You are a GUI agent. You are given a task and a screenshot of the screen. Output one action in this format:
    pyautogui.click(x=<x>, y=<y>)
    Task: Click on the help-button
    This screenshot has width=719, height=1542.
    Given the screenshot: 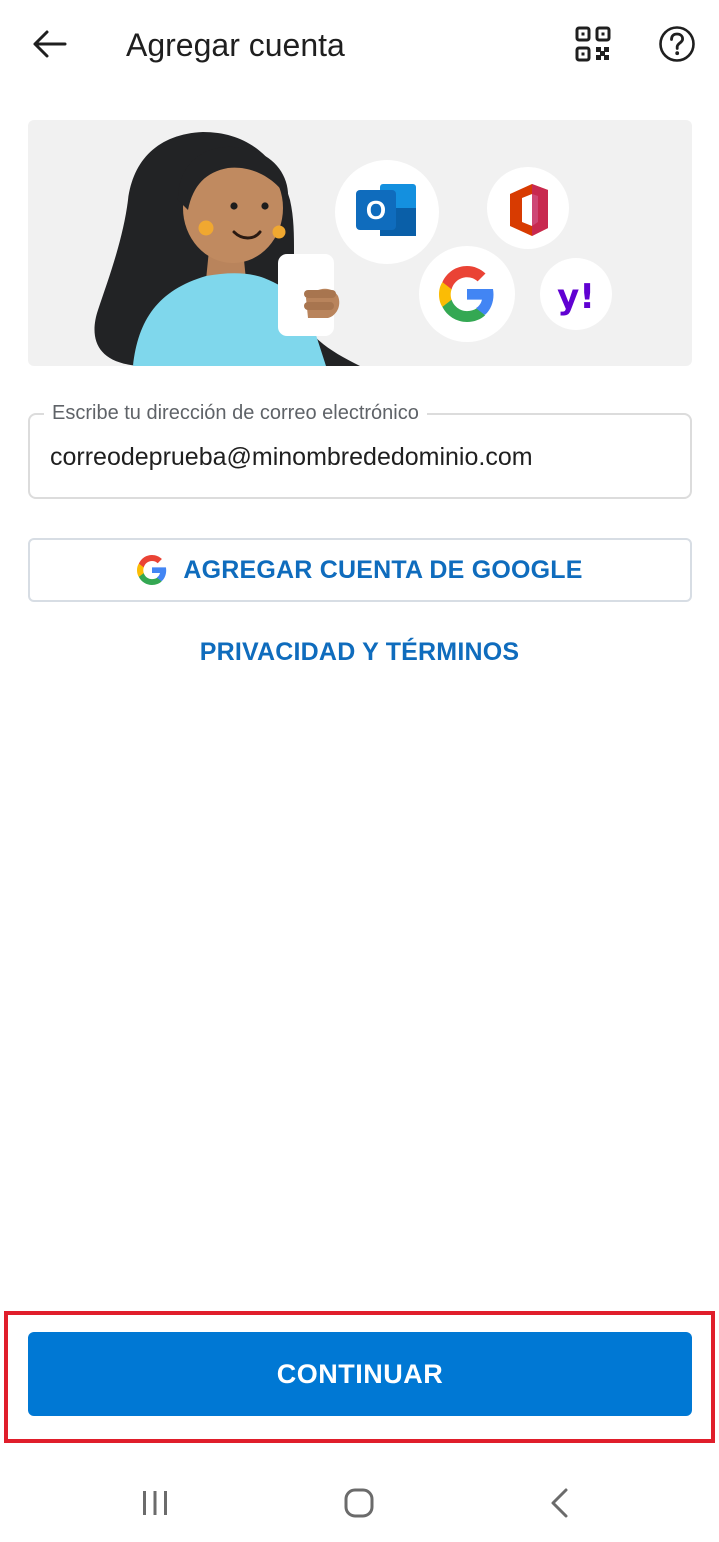 What is the action you would take?
    pyautogui.click(x=677, y=44)
    